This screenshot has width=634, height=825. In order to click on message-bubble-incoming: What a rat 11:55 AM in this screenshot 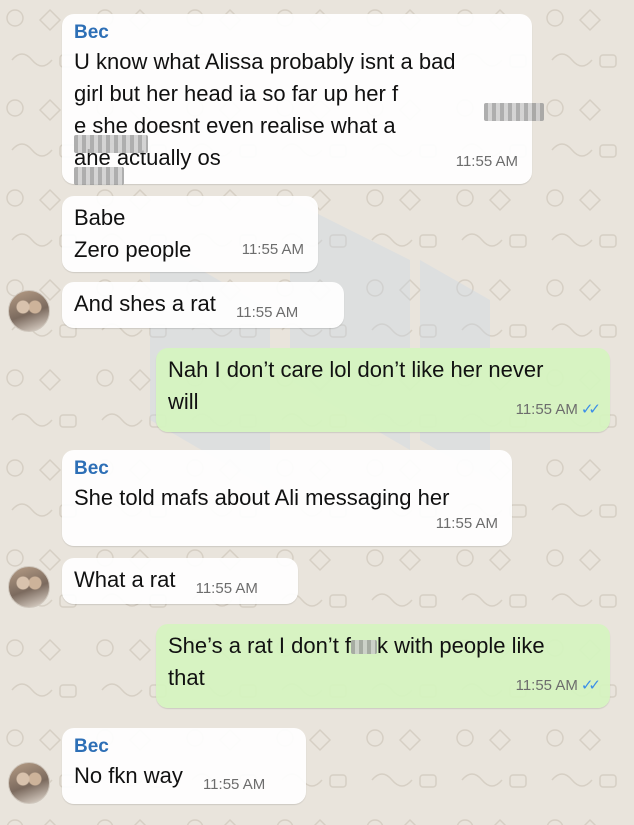, I will do `click(180, 581)`.